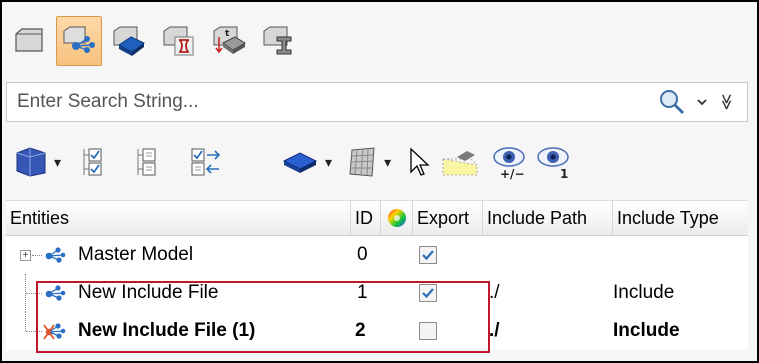 The height and width of the screenshot is (363, 759). Describe the element at coordinates (57, 162) in the screenshot. I see `display-organize-dropdown: ▾` at that location.